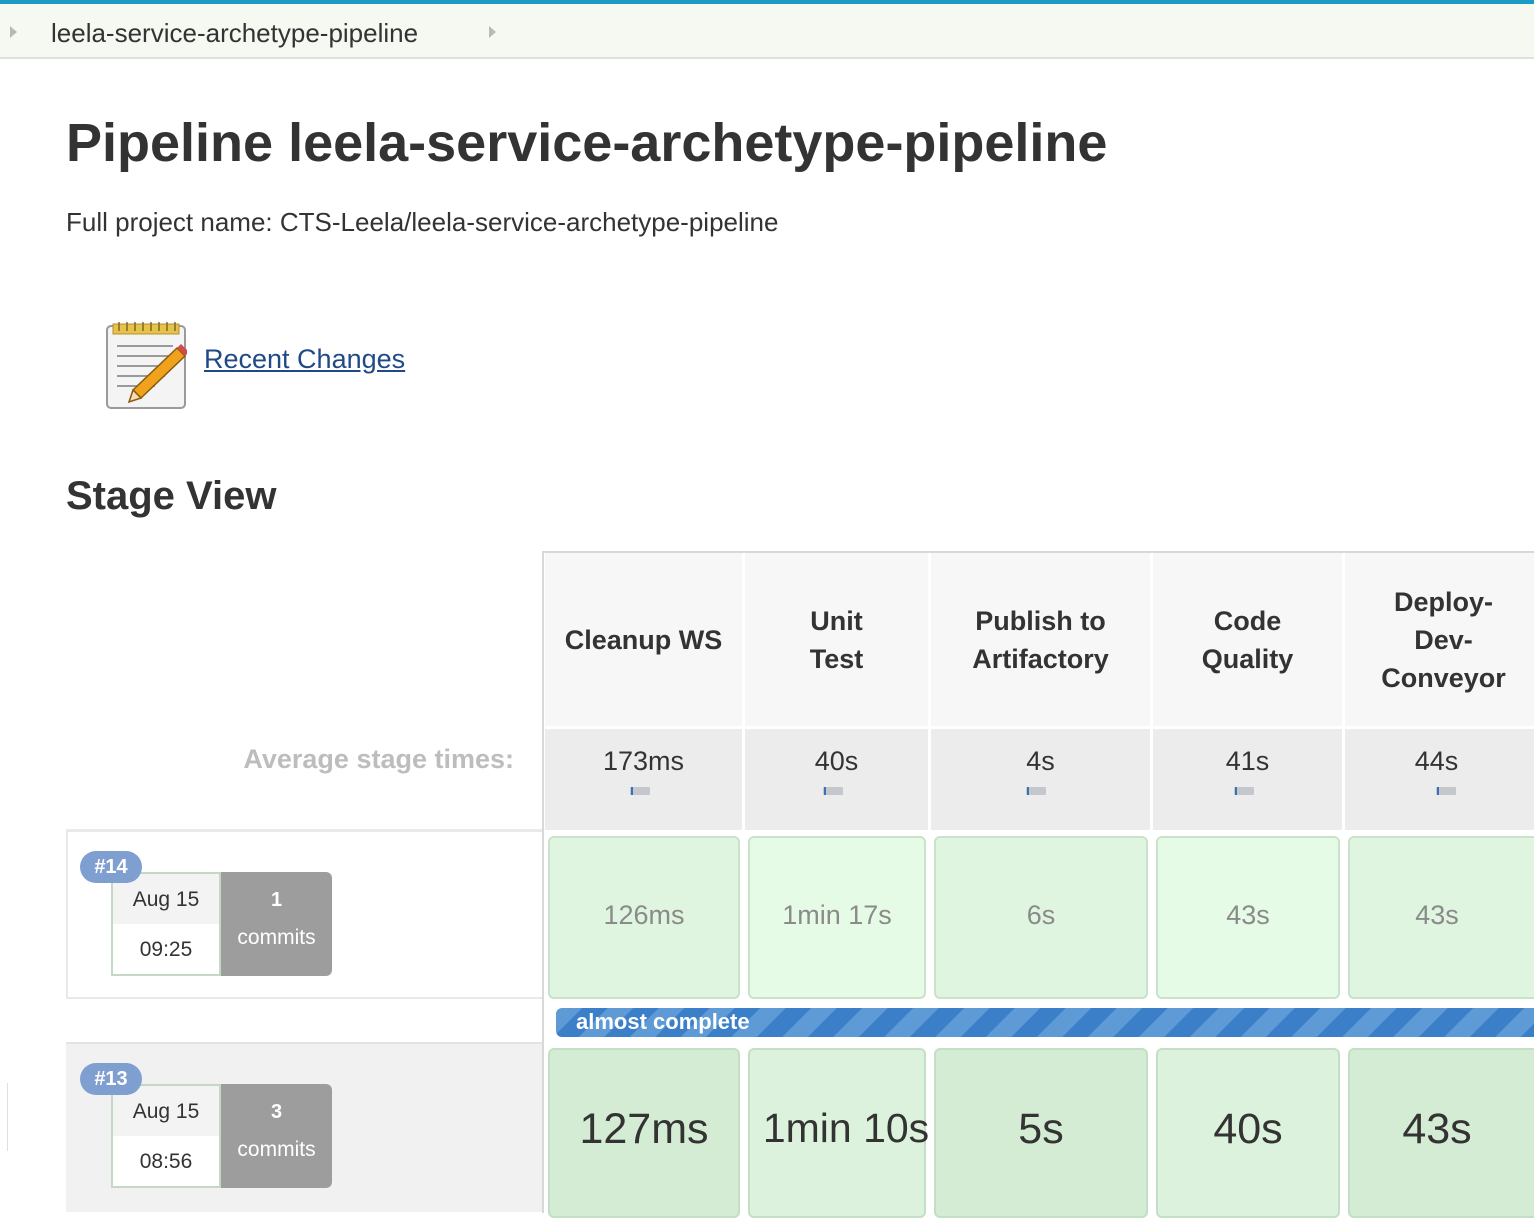 This screenshot has width=1534, height=1218. I want to click on full-name-label: Full project name:, so click(169, 222).